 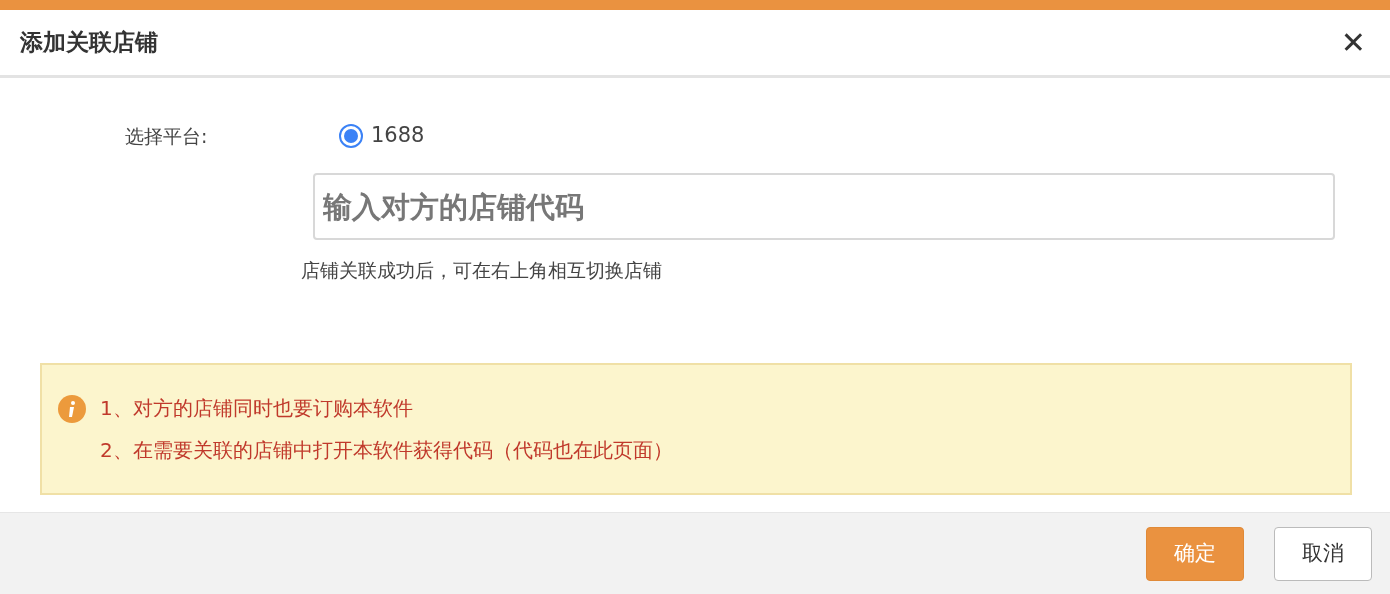 What do you see at coordinates (824, 206) in the screenshot?
I see `shop-code-field: 输入对方的店铺代码` at bounding box center [824, 206].